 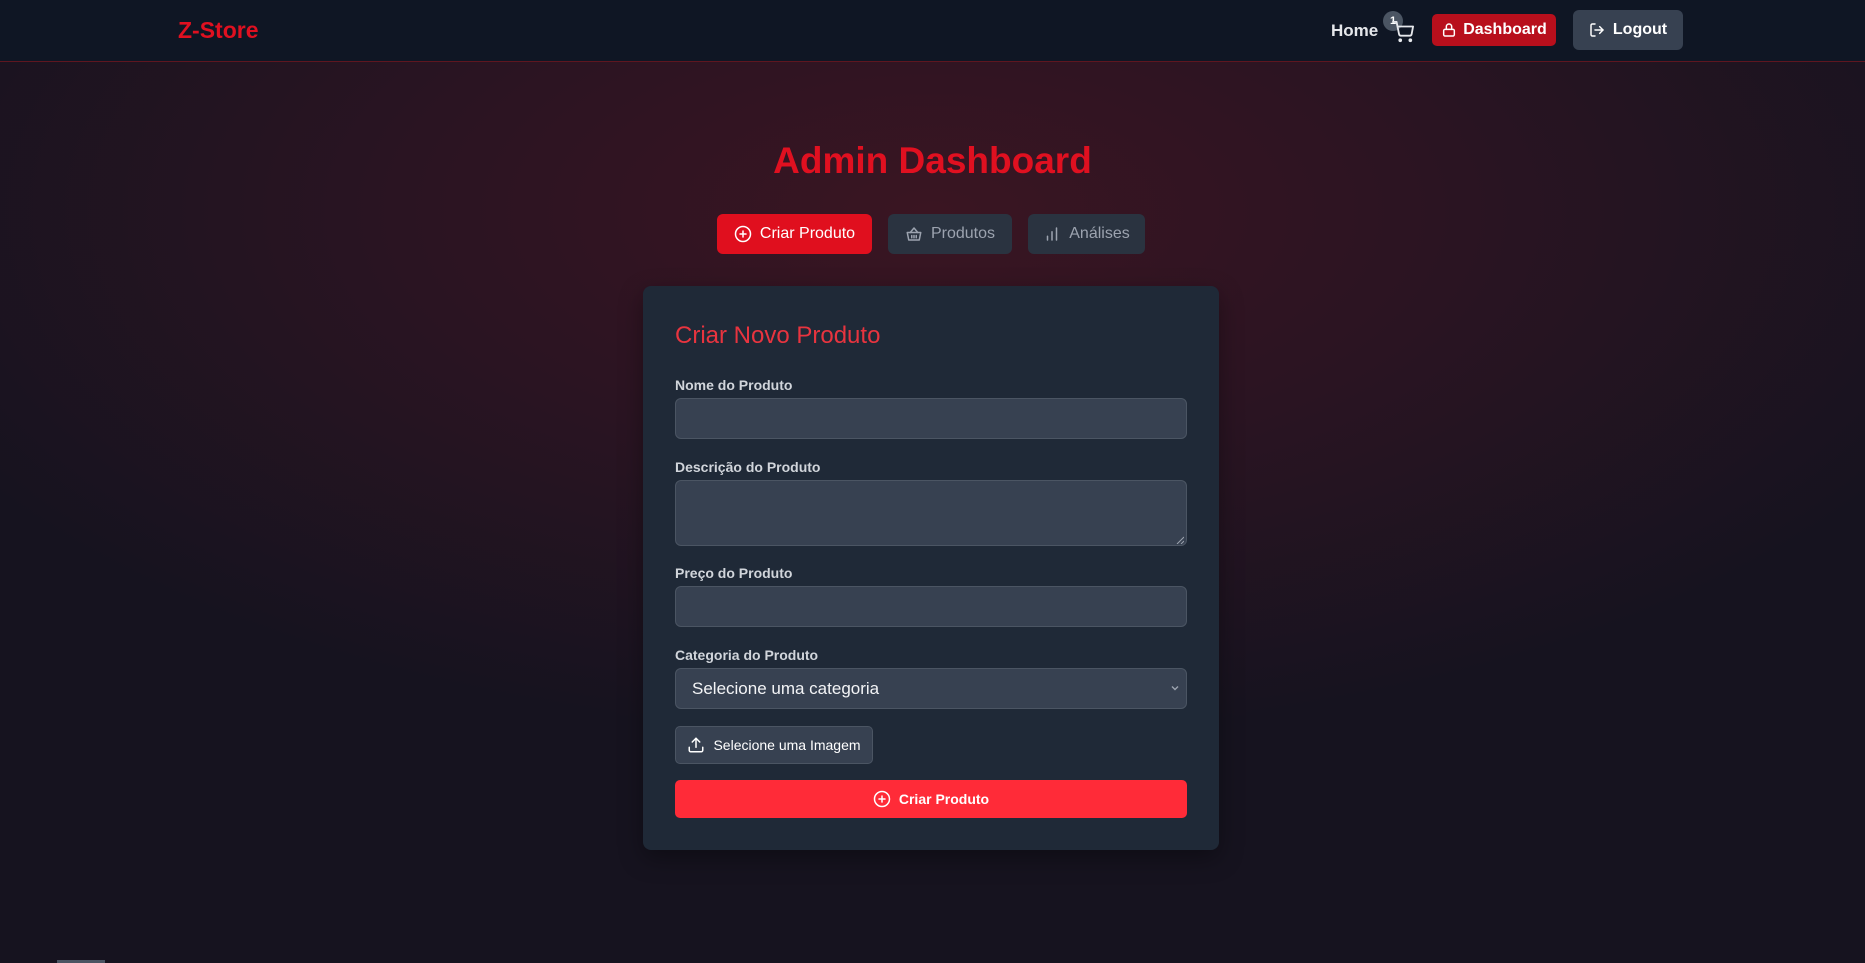 I want to click on logout-button: Logout, so click(x=1628, y=30).